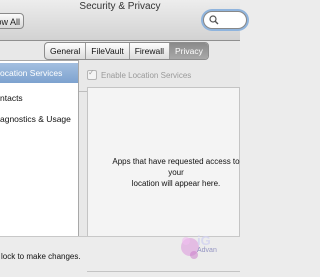  I want to click on sidebar-item-label: ocation Services, so click(31, 73).